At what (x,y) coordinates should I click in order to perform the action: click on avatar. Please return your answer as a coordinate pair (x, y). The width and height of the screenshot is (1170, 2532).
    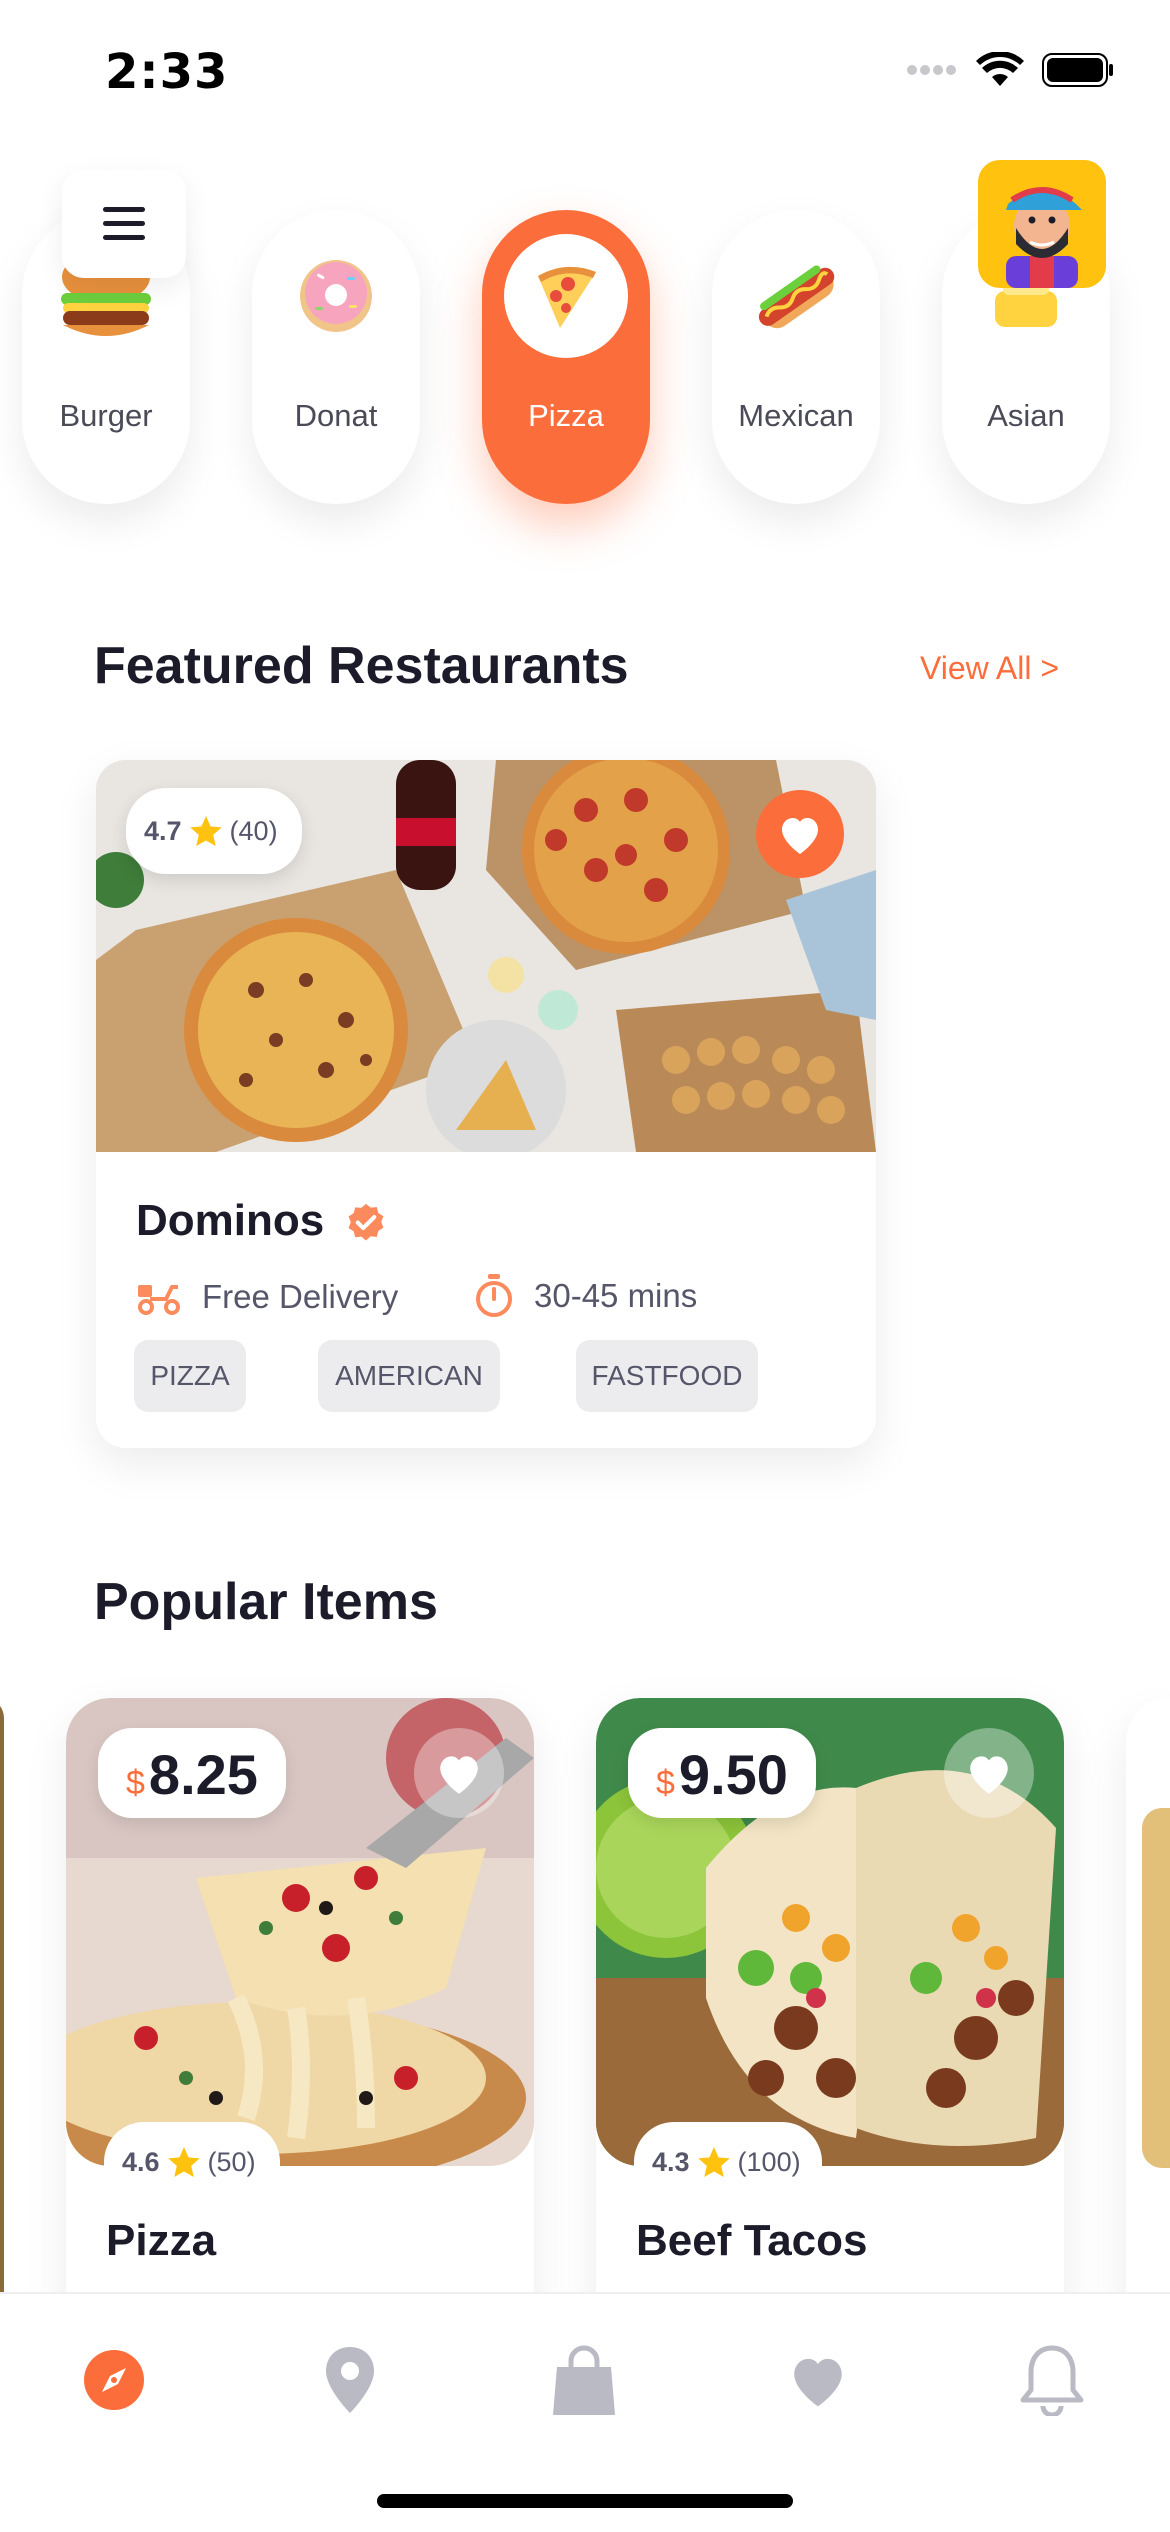
    Looking at the image, I should click on (1042, 224).